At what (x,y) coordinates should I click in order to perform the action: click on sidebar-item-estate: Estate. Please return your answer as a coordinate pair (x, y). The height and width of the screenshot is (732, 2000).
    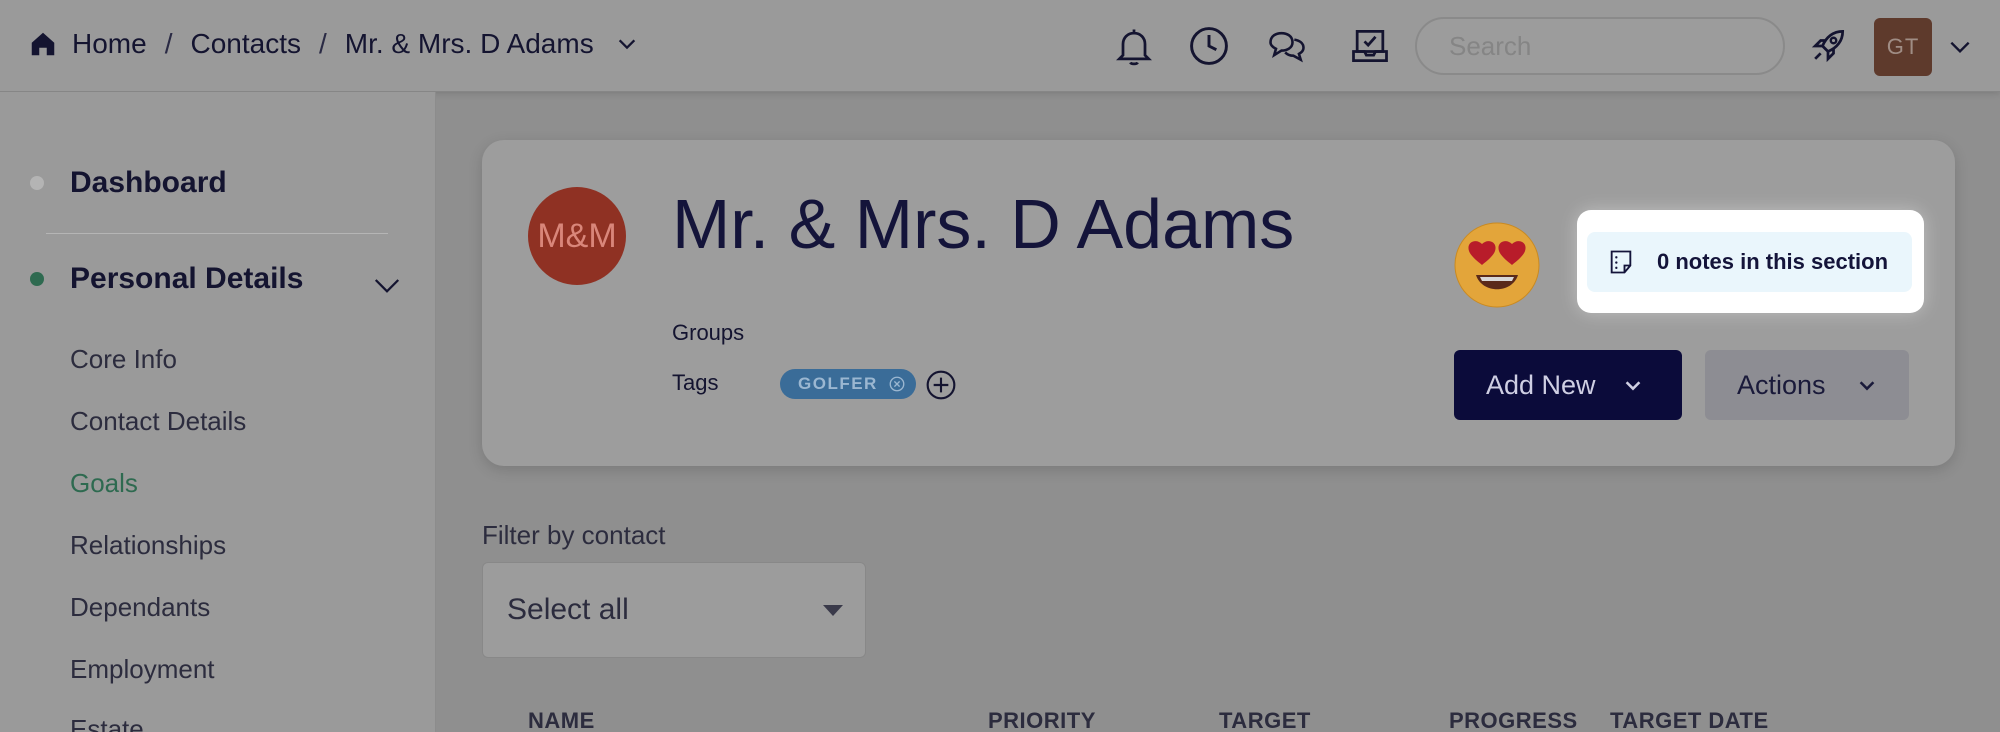
    Looking at the image, I should click on (107, 723).